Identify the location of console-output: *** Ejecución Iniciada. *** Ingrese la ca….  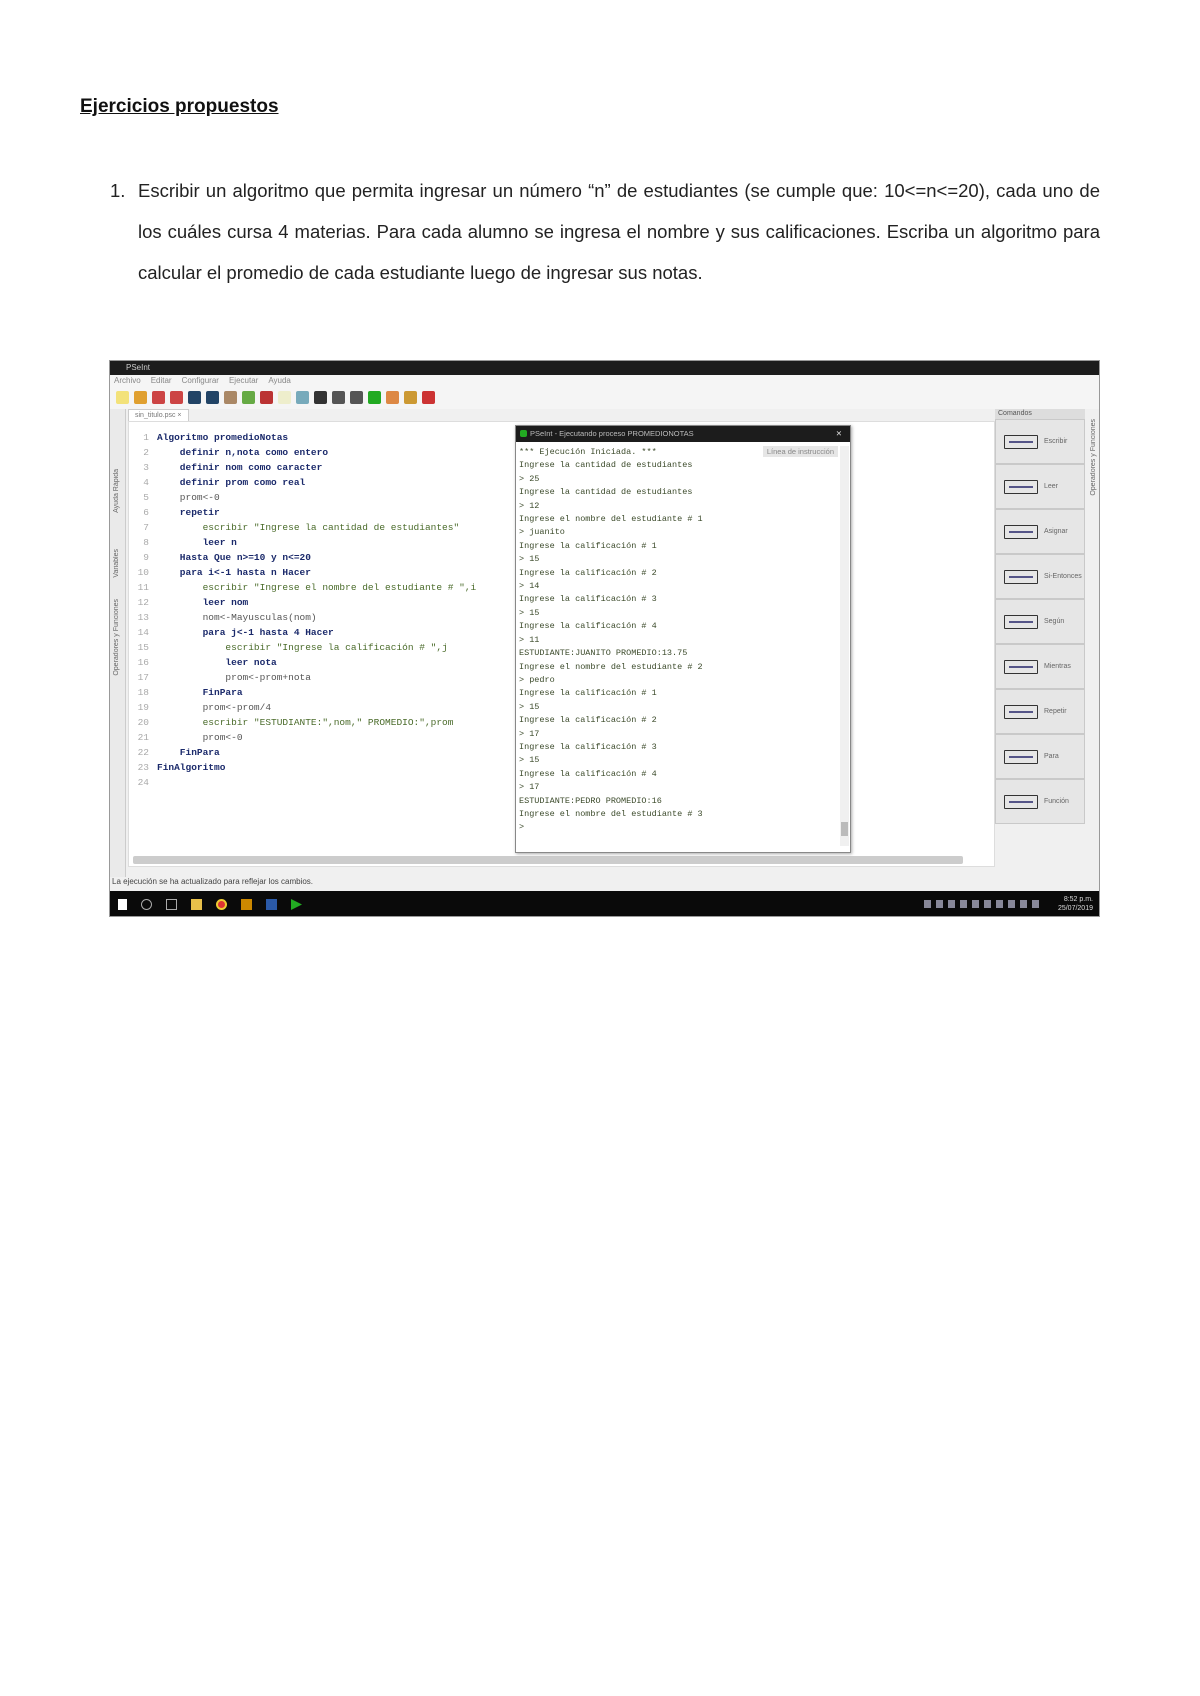
(611, 640).